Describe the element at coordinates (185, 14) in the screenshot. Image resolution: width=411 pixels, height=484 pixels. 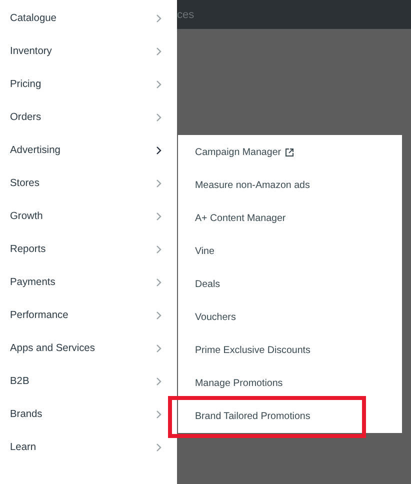
I see `header-text: ces` at that location.